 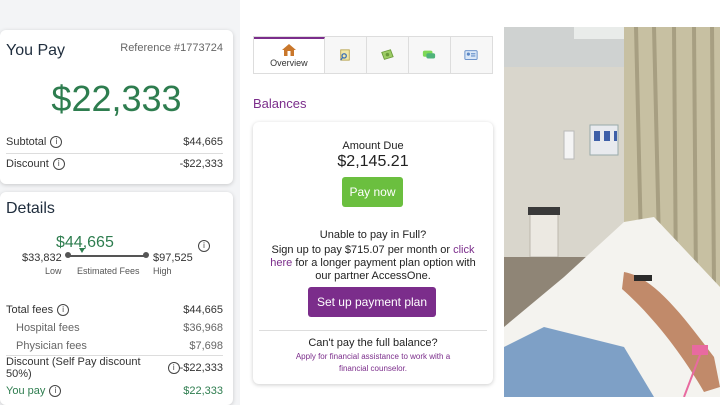 What do you see at coordinates (201, 368) in the screenshot?
I see `self-pay-discount-value: -$22,333` at bounding box center [201, 368].